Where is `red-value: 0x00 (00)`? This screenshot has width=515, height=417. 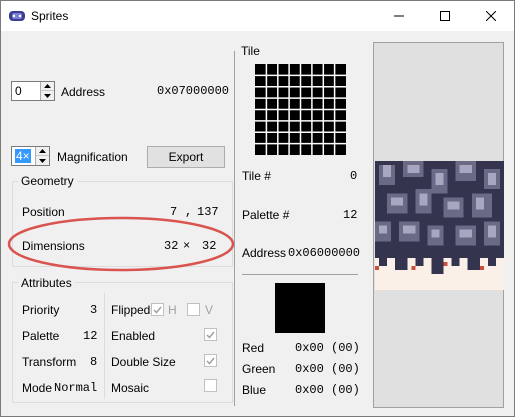 red-value: 0x00 (00) is located at coordinates (327, 348).